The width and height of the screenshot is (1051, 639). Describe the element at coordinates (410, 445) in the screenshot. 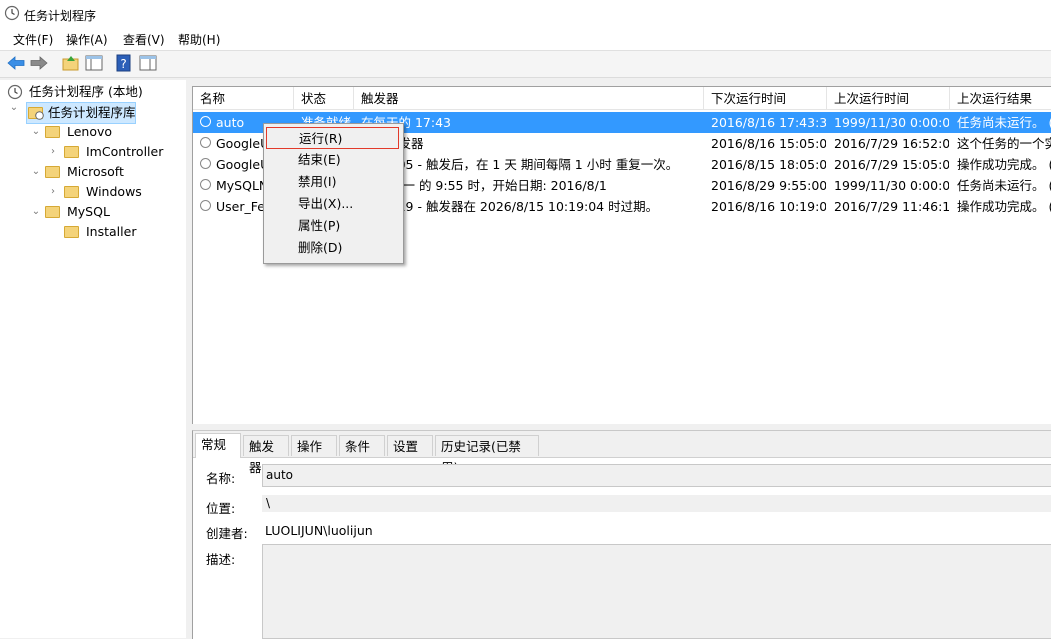

I see `tab-settings: 设置` at that location.